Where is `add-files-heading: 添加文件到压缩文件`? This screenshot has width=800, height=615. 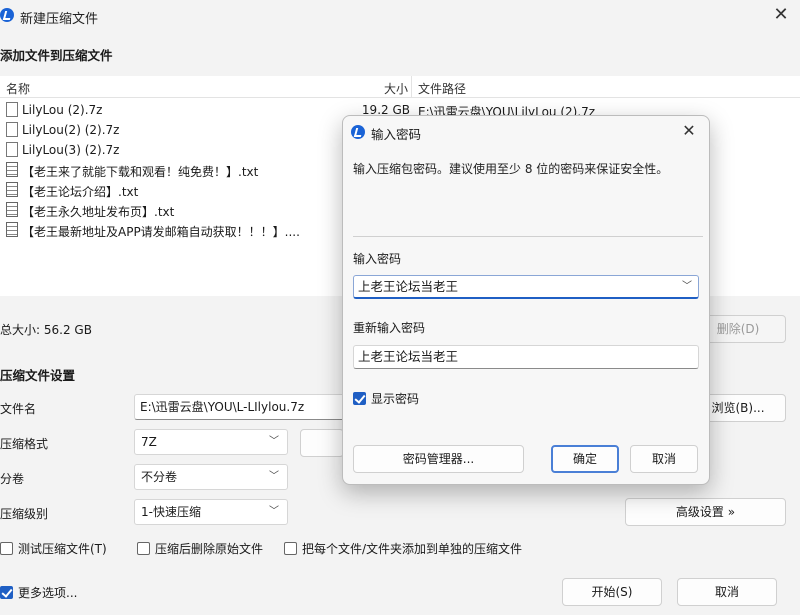 add-files-heading: 添加文件到压缩文件 is located at coordinates (56, 55).